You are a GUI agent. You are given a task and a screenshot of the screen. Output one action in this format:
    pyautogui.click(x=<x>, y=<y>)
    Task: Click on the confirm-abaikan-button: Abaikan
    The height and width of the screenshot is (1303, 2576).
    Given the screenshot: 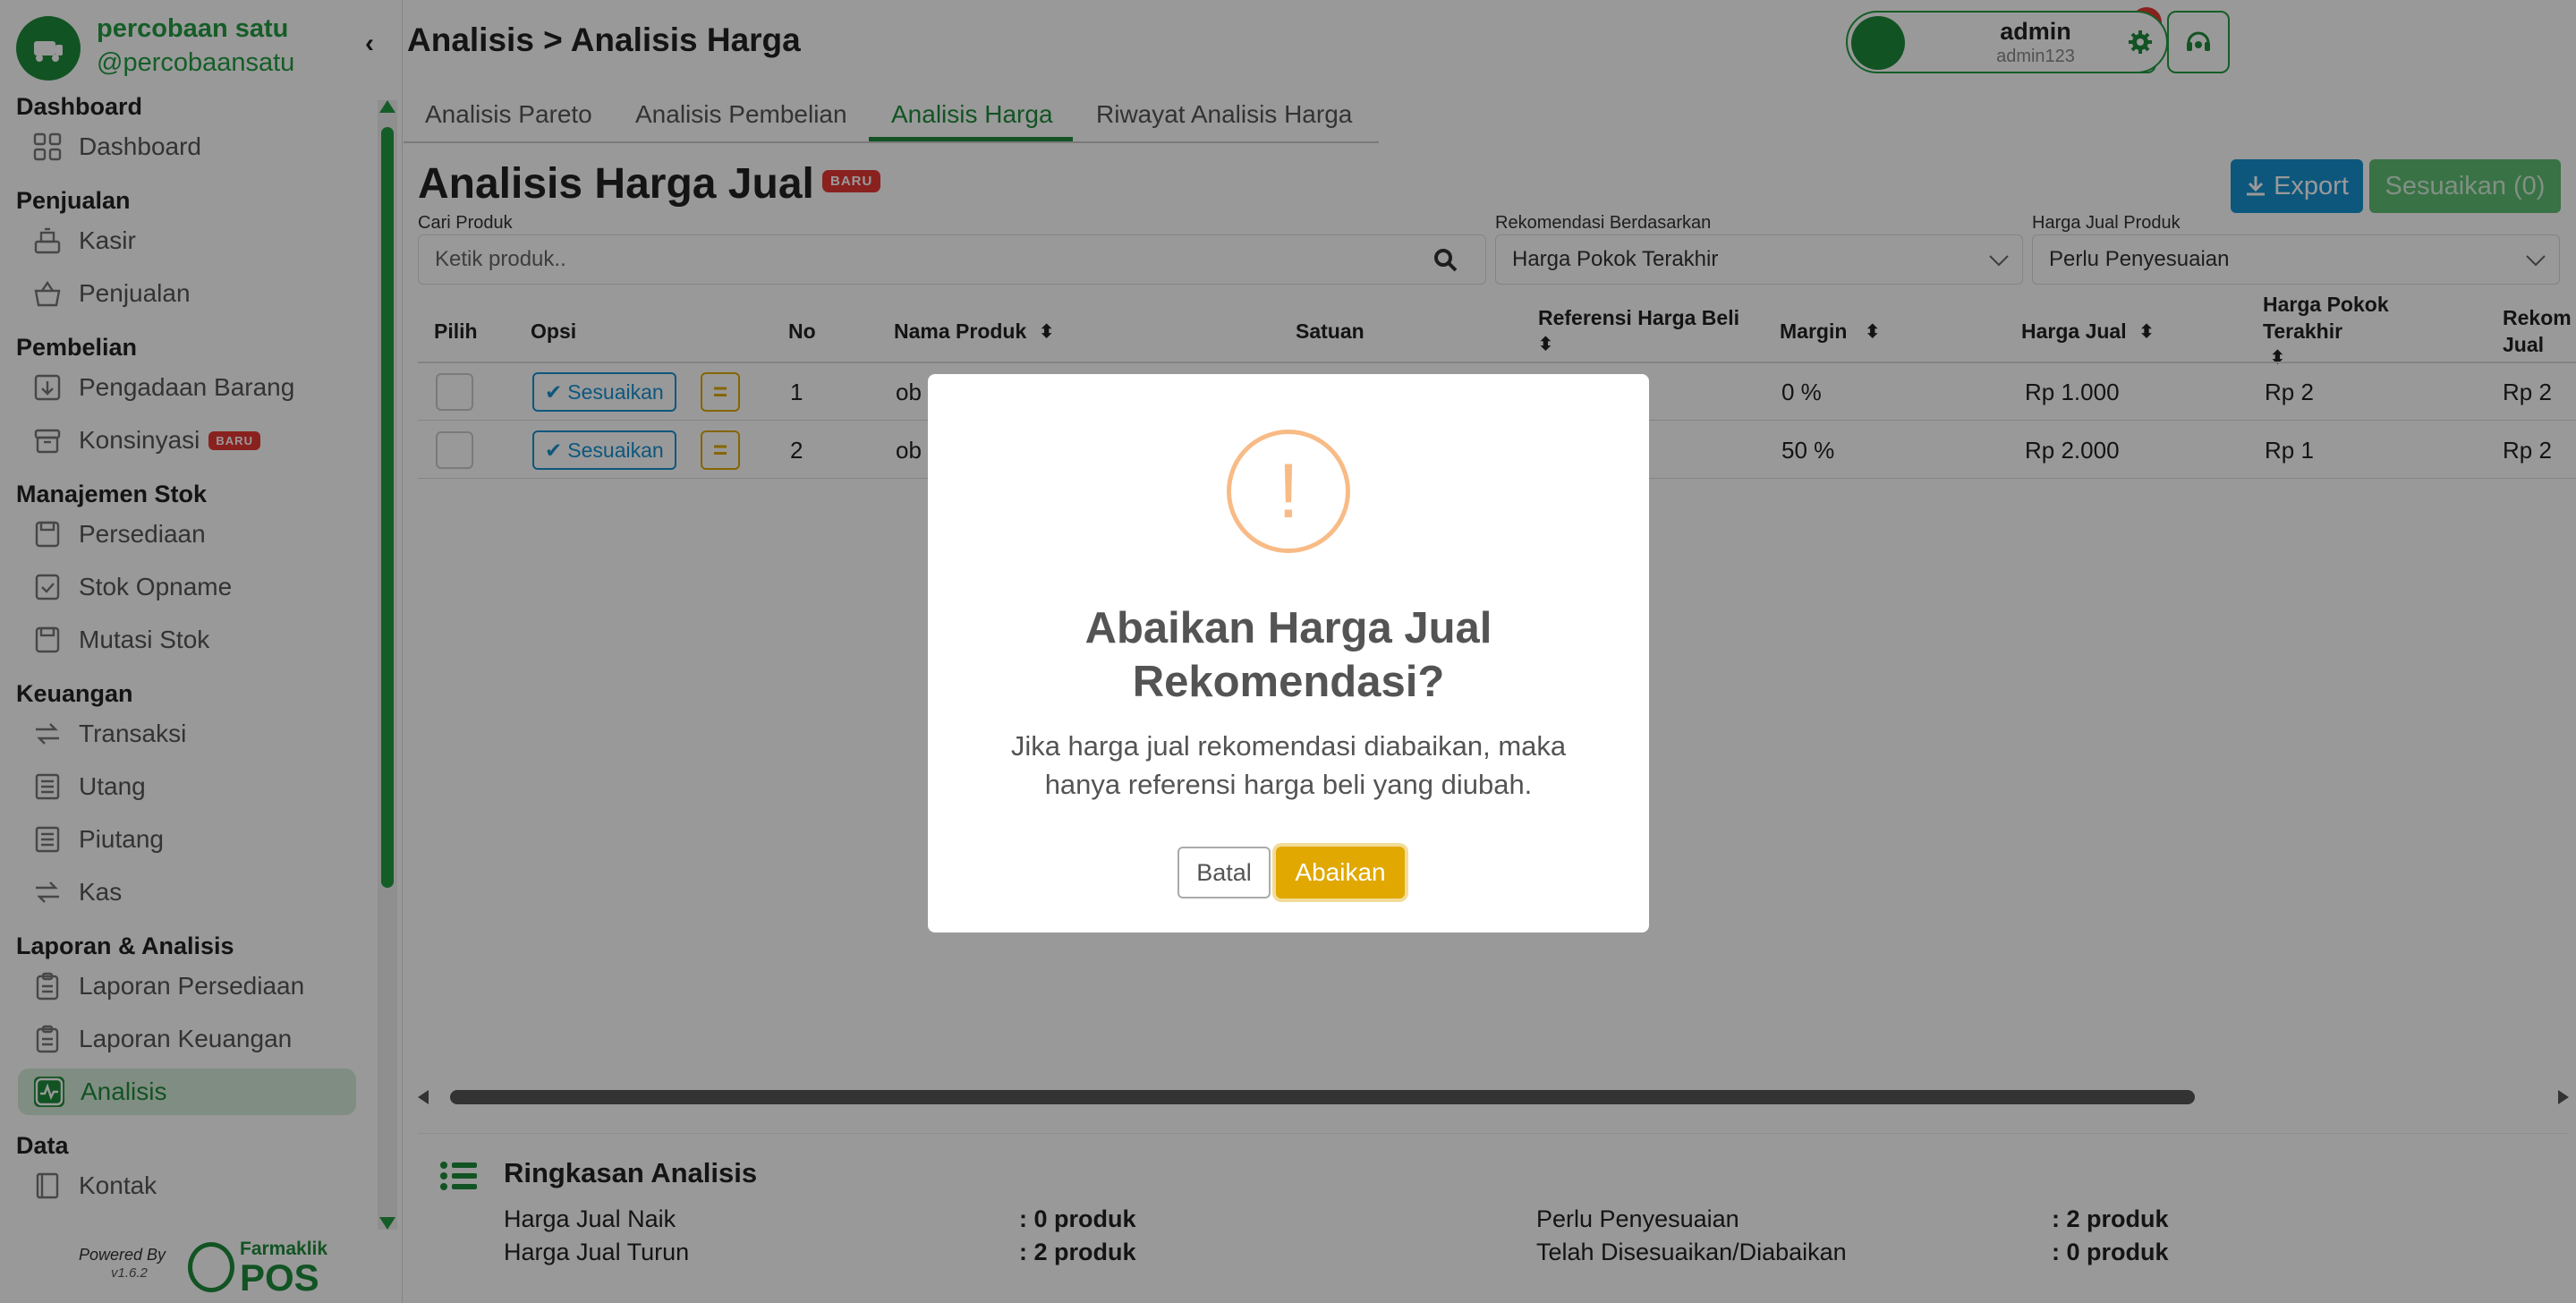 What is the action you would take?
    pyautogui.click(x=1340, y=872)
    